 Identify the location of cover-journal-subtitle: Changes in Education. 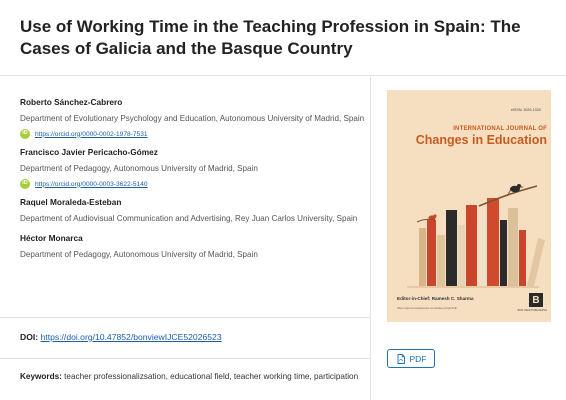
(481, 140).